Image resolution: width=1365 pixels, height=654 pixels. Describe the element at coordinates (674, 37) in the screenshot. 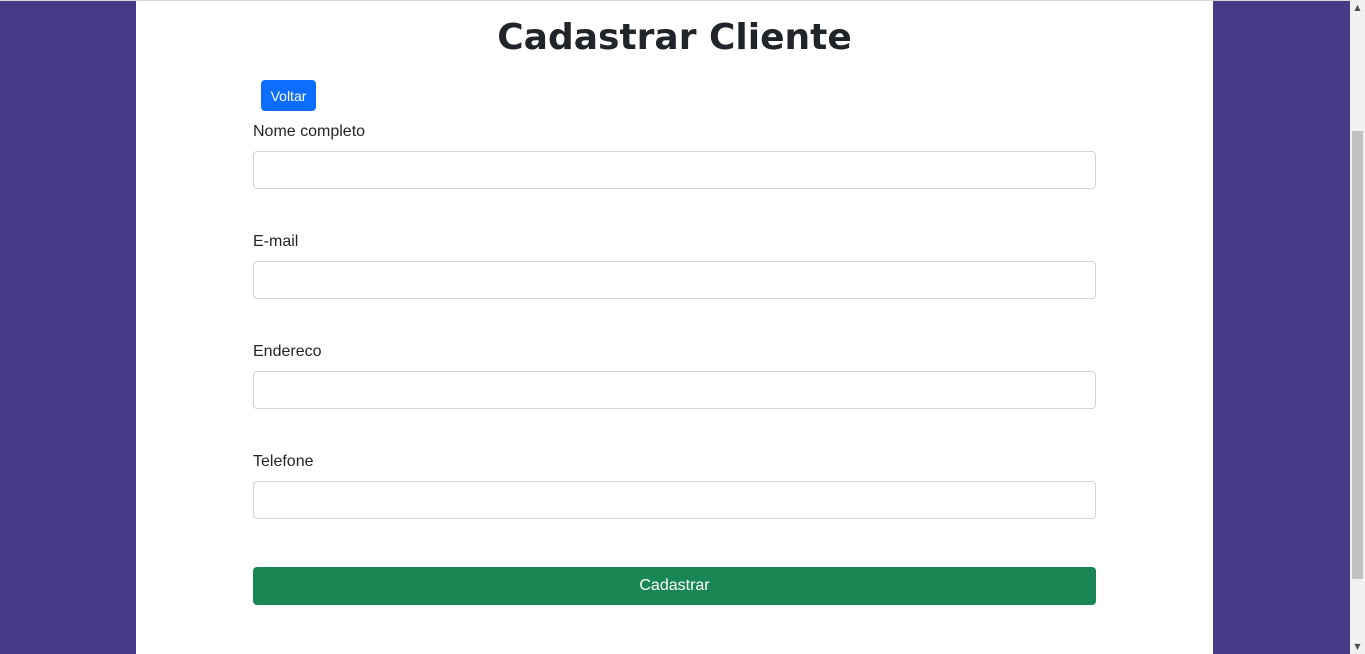

I see `page-title: Cadastrar Cliente` at that location.